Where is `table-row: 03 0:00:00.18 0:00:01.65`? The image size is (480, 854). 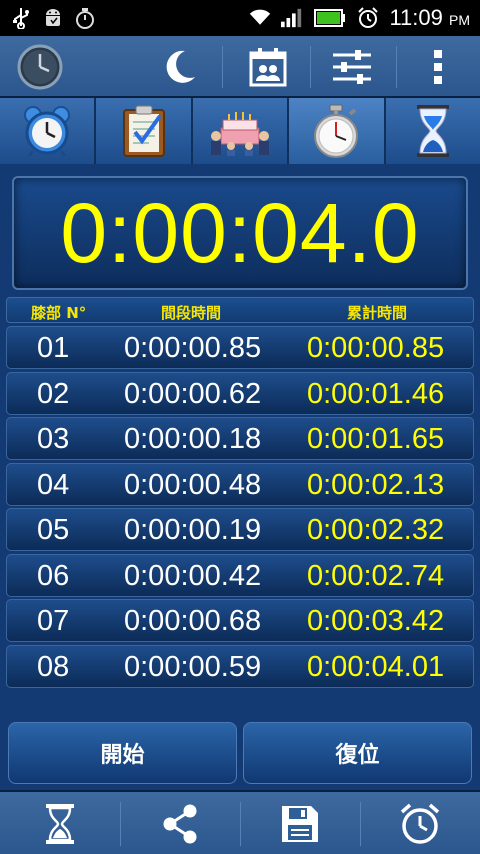
table-row: 03 0:00:00.18 0:00:01.65 is located at coordinates (240, 438).